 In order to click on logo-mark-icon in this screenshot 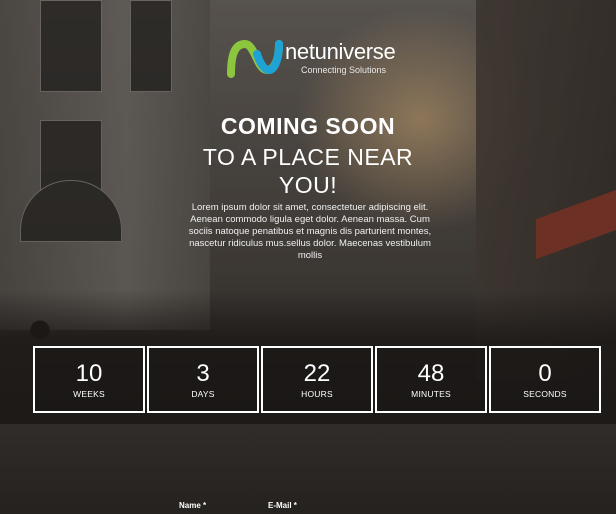, I will do `click(255, 59)`.